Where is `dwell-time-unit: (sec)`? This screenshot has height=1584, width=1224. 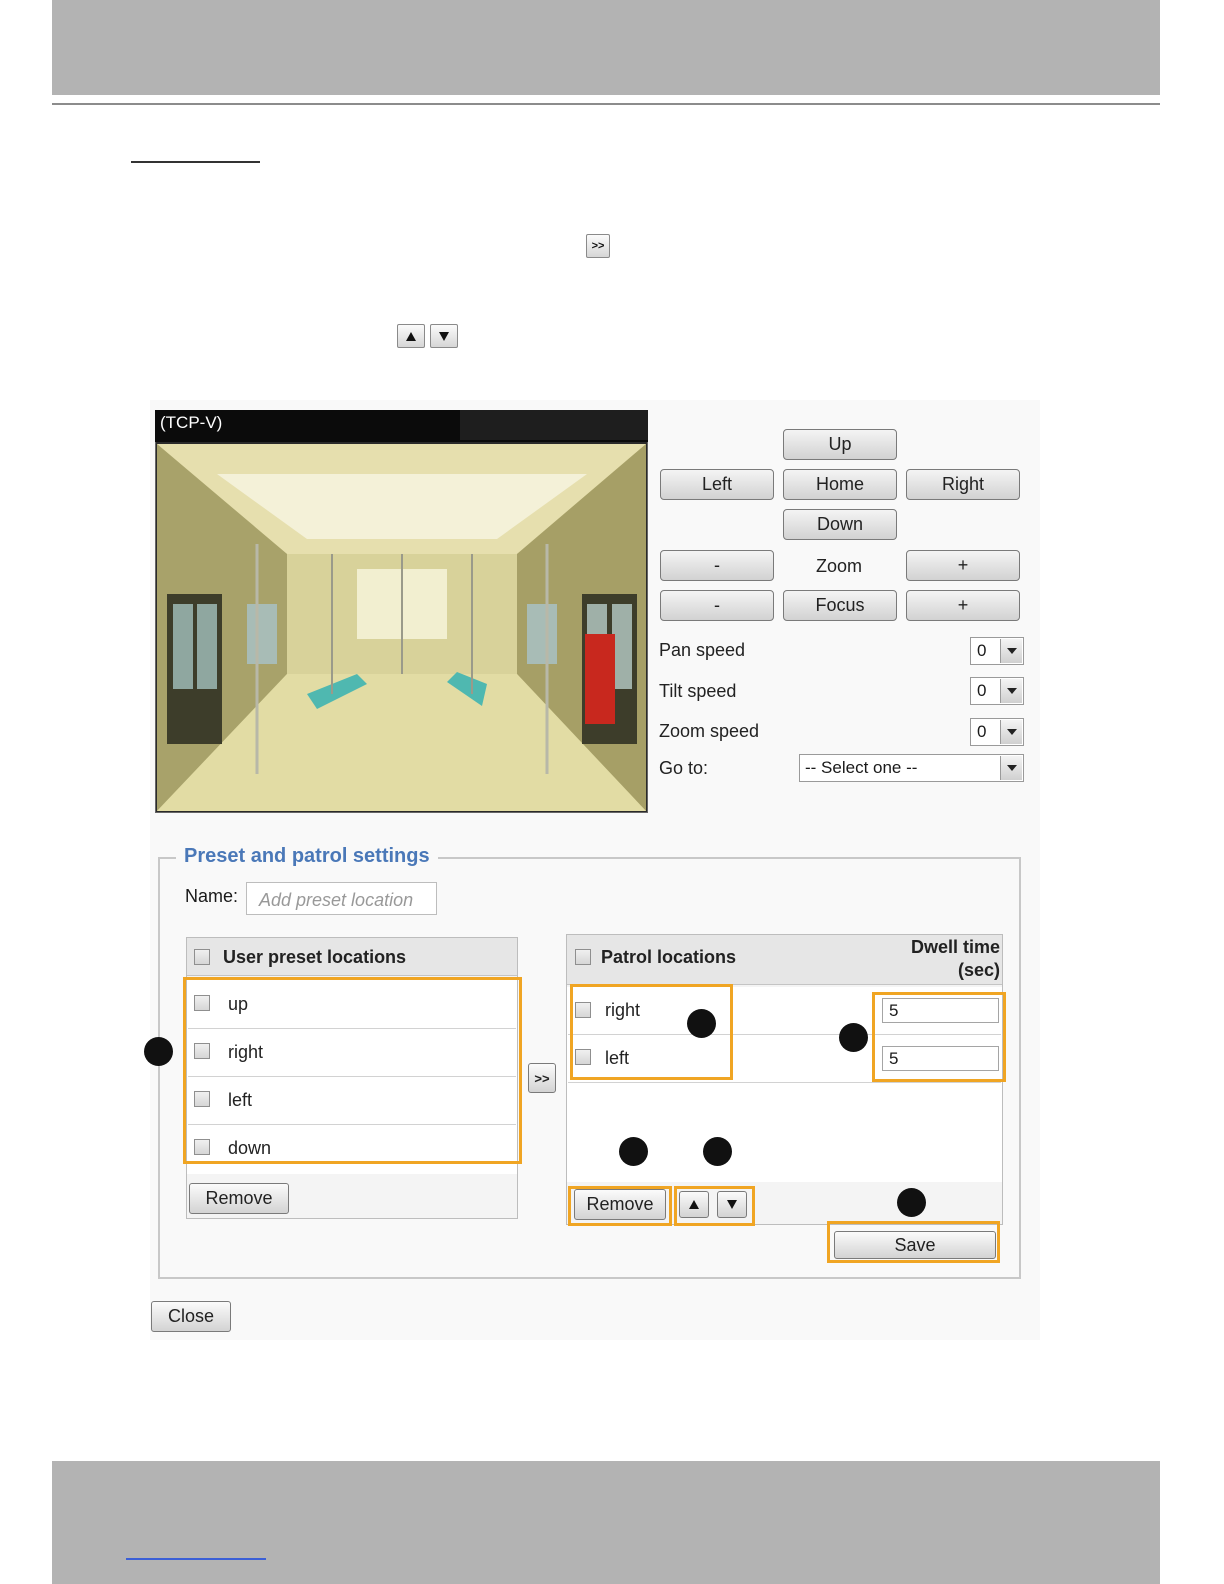 dwell-time-unit: (sec) is located at coordinates (978, 970).